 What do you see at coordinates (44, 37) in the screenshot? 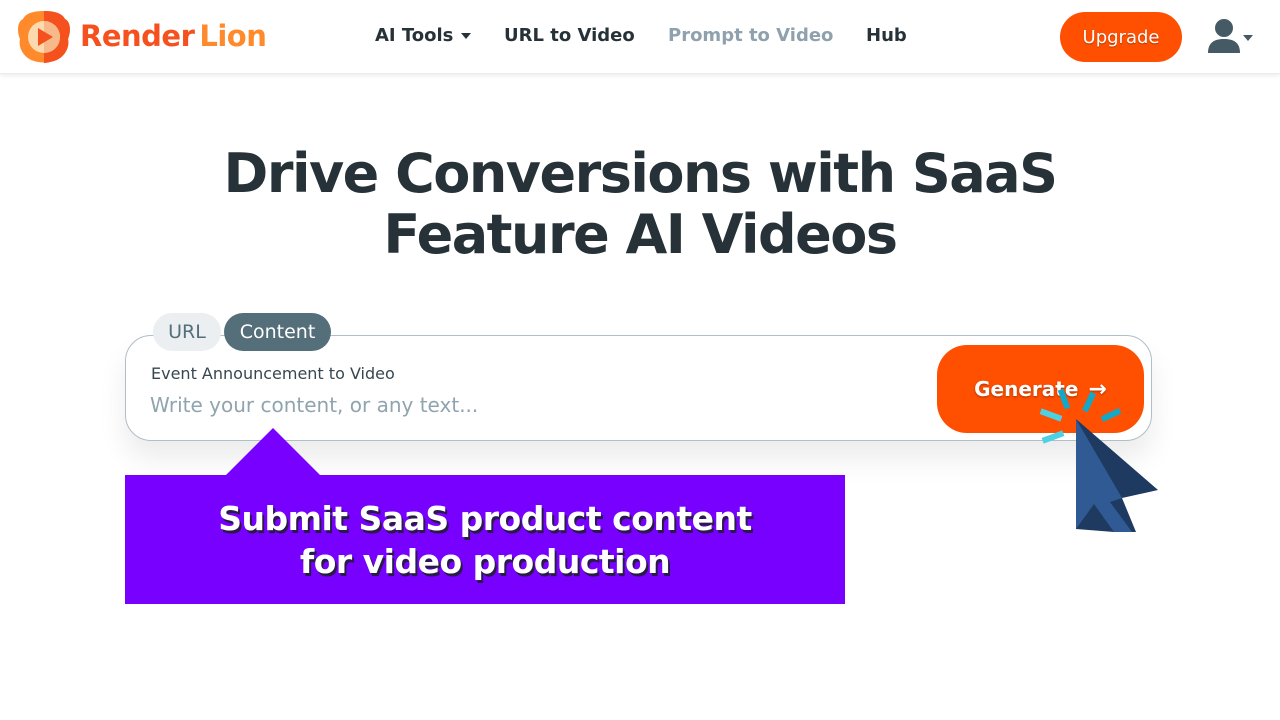
I see `lion-logo-icon` at bounding box center [44, 37].